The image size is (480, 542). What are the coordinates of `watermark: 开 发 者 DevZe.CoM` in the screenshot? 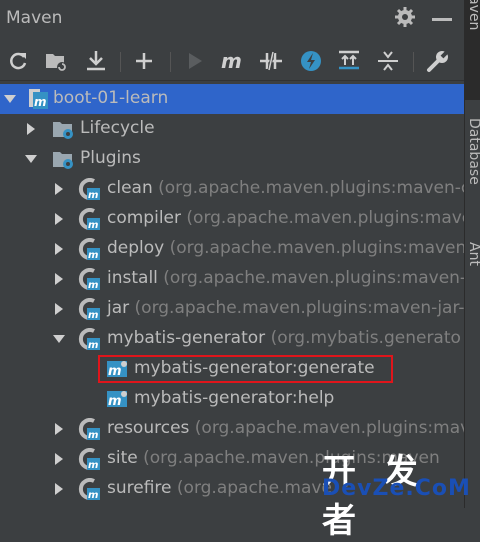 It's located at (397, 492).